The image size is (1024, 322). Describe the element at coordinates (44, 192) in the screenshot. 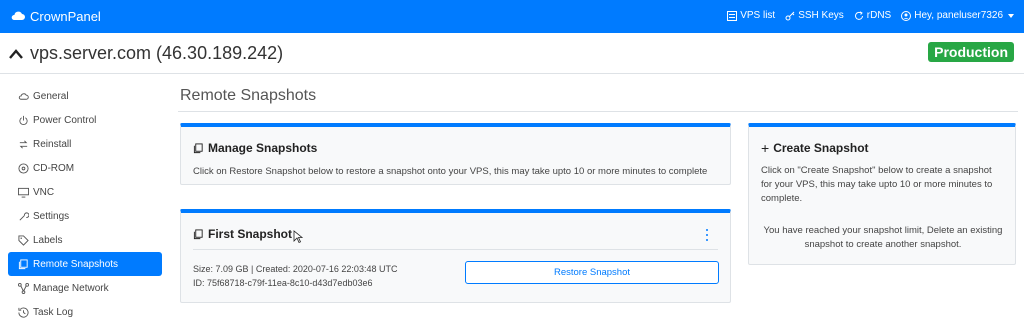

I see `sidebar-item-label: VNC` at that location.